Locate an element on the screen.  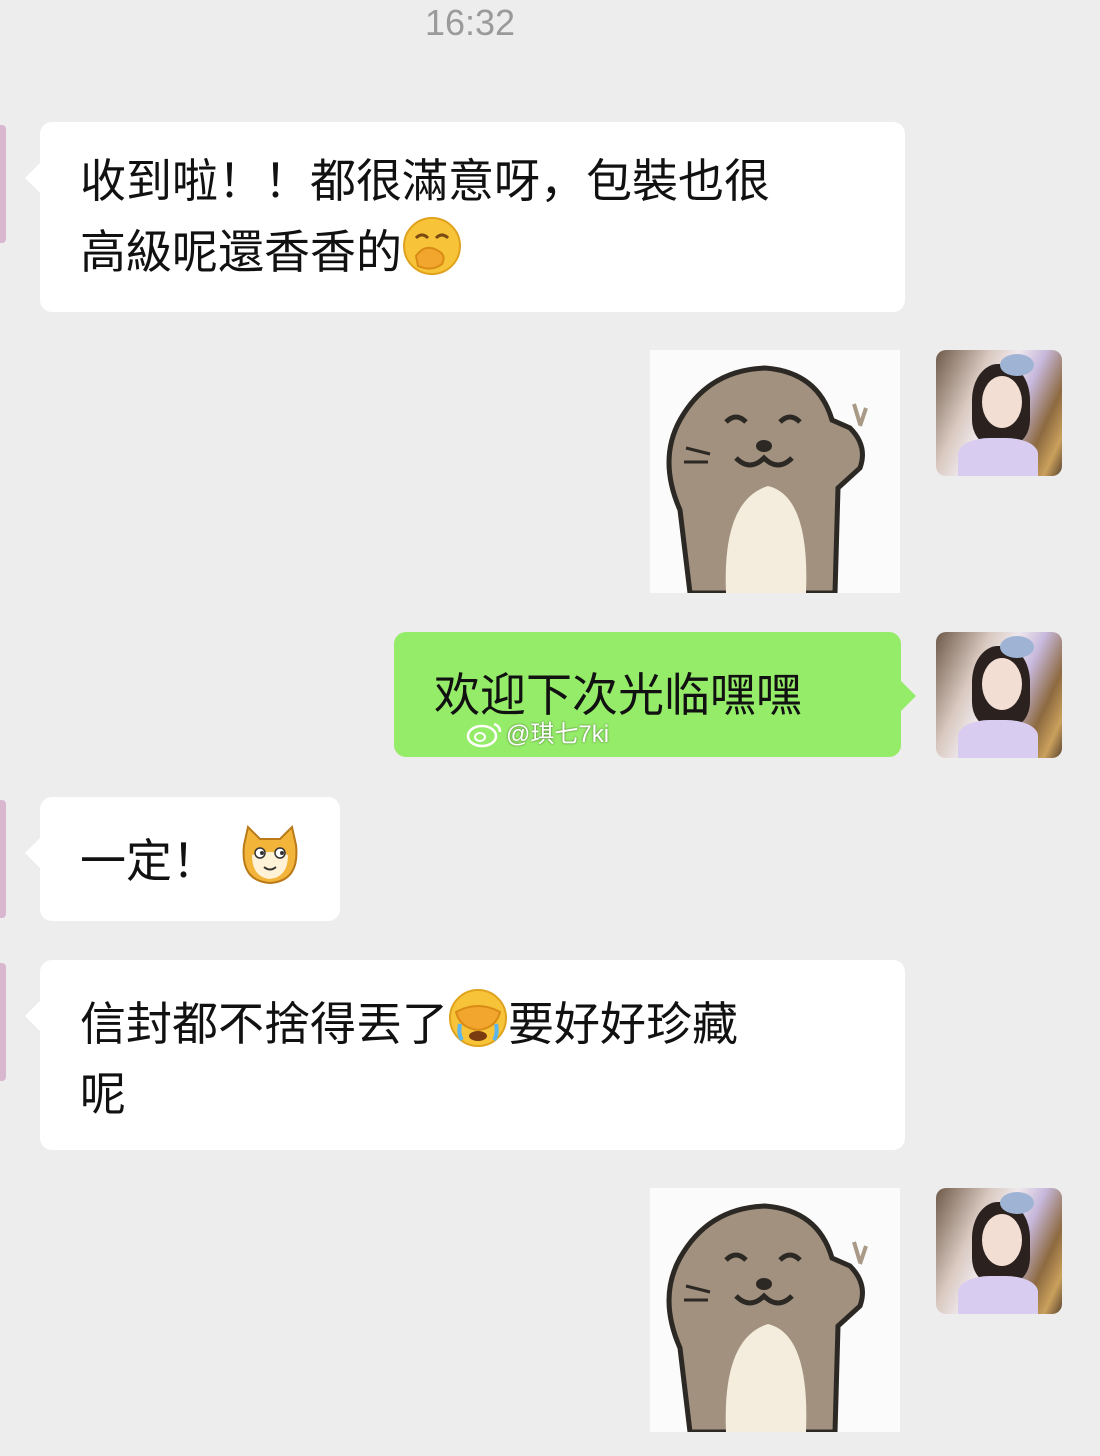
incoming-message-bubble: 一定！ is located at coordinates (182, 859).